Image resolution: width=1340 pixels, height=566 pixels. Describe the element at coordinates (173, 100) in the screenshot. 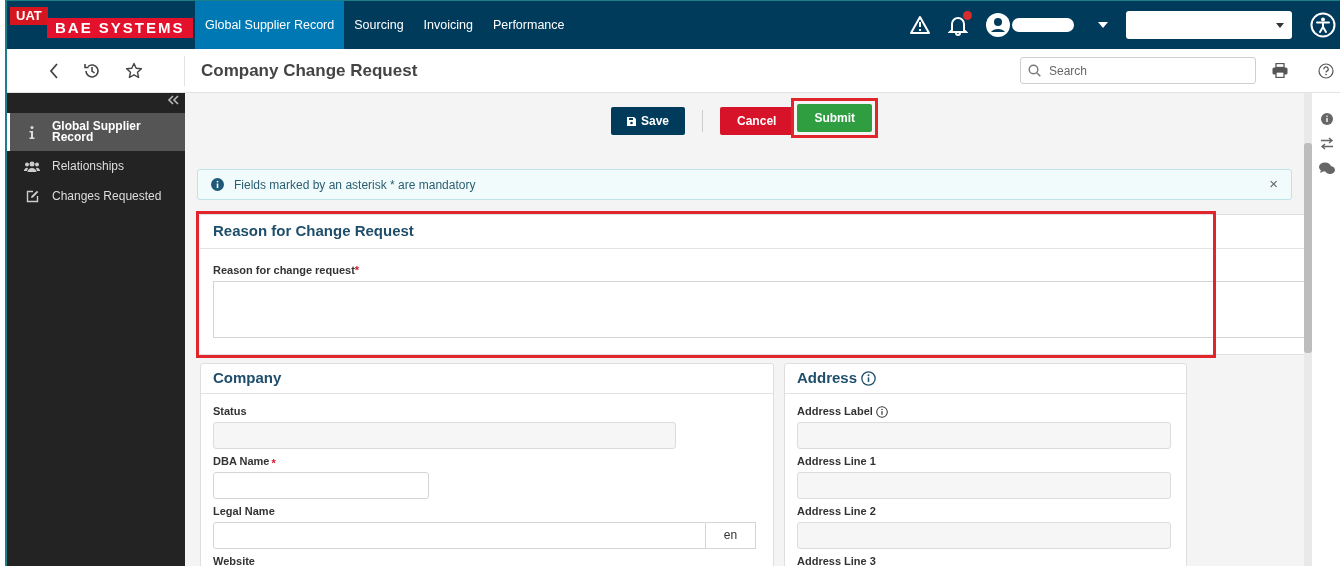

I see `collapse-icon` at that location.